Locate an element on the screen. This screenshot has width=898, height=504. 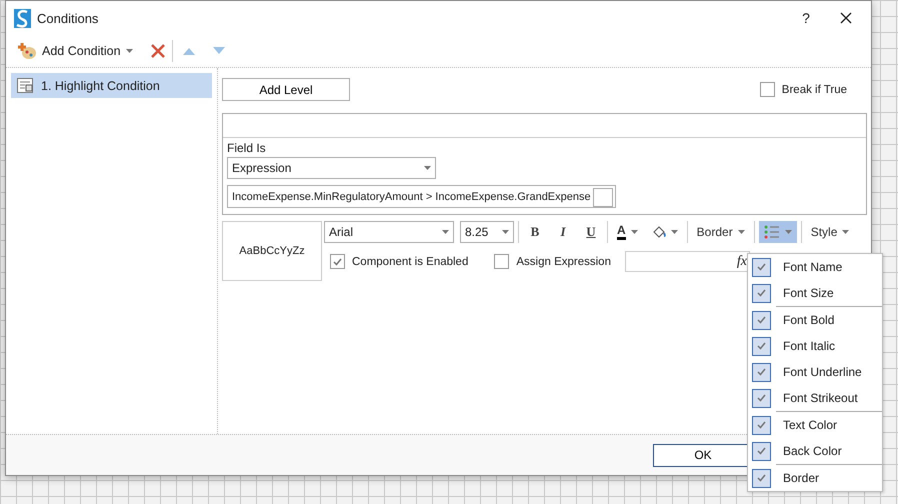
style-button: Style is located at coordinates (830, 232).